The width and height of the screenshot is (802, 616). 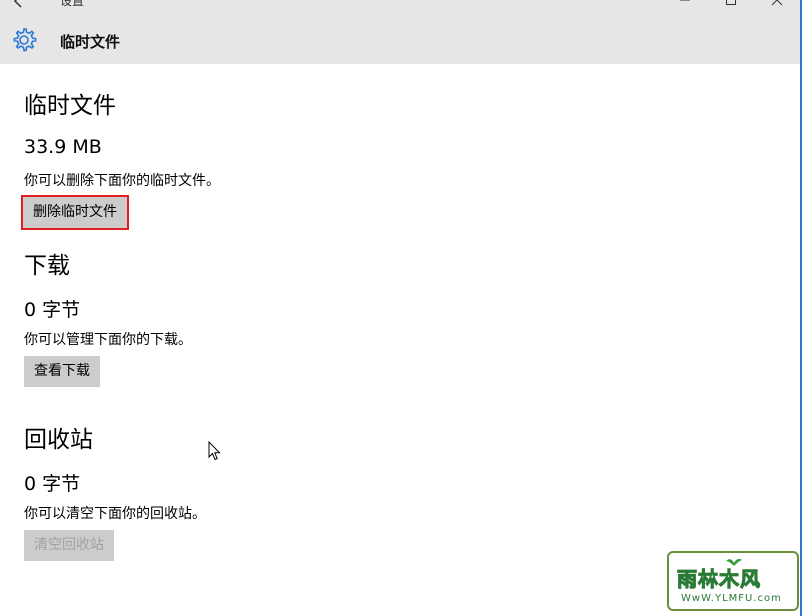 I want to click on minimize-icon, so click(x=685, y=3).